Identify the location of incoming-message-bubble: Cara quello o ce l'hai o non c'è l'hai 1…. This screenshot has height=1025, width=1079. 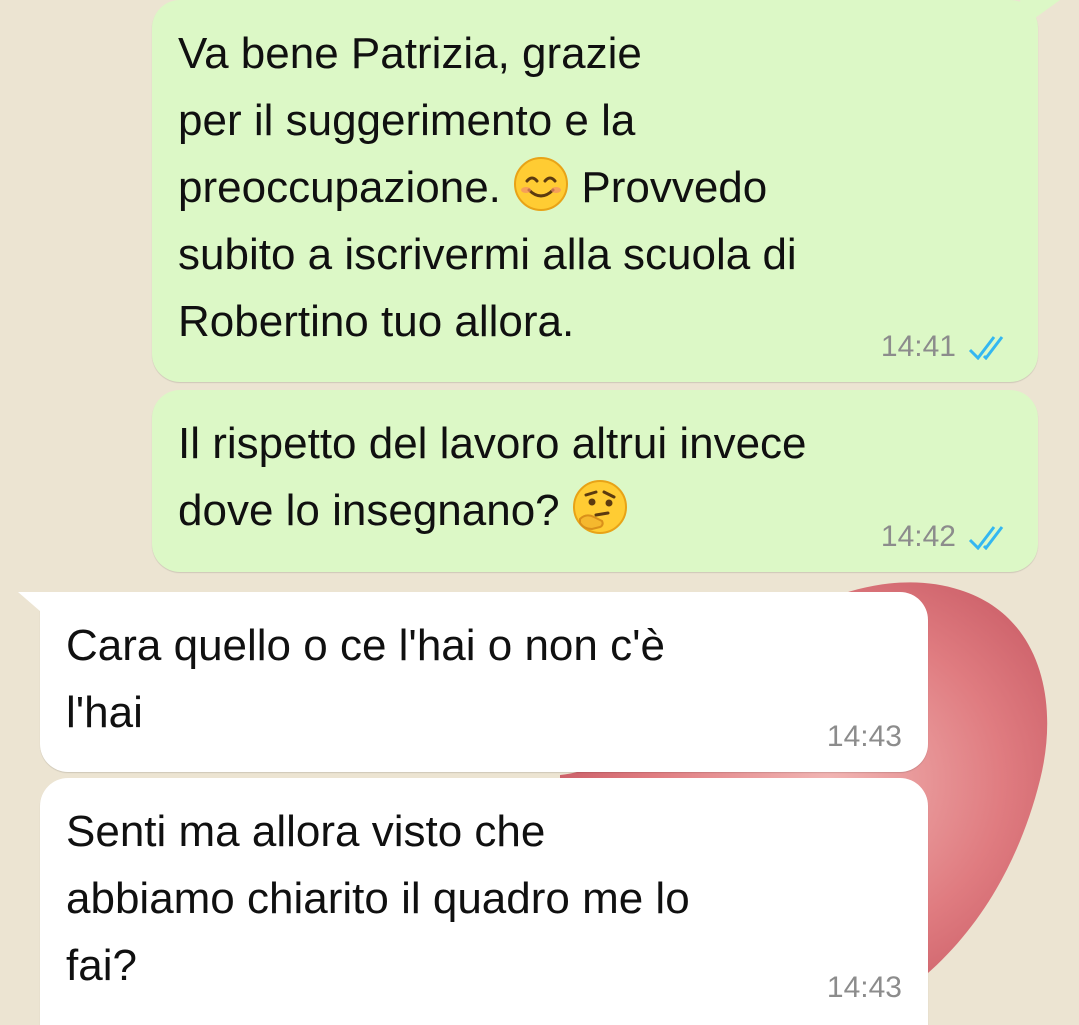
(473, 682).